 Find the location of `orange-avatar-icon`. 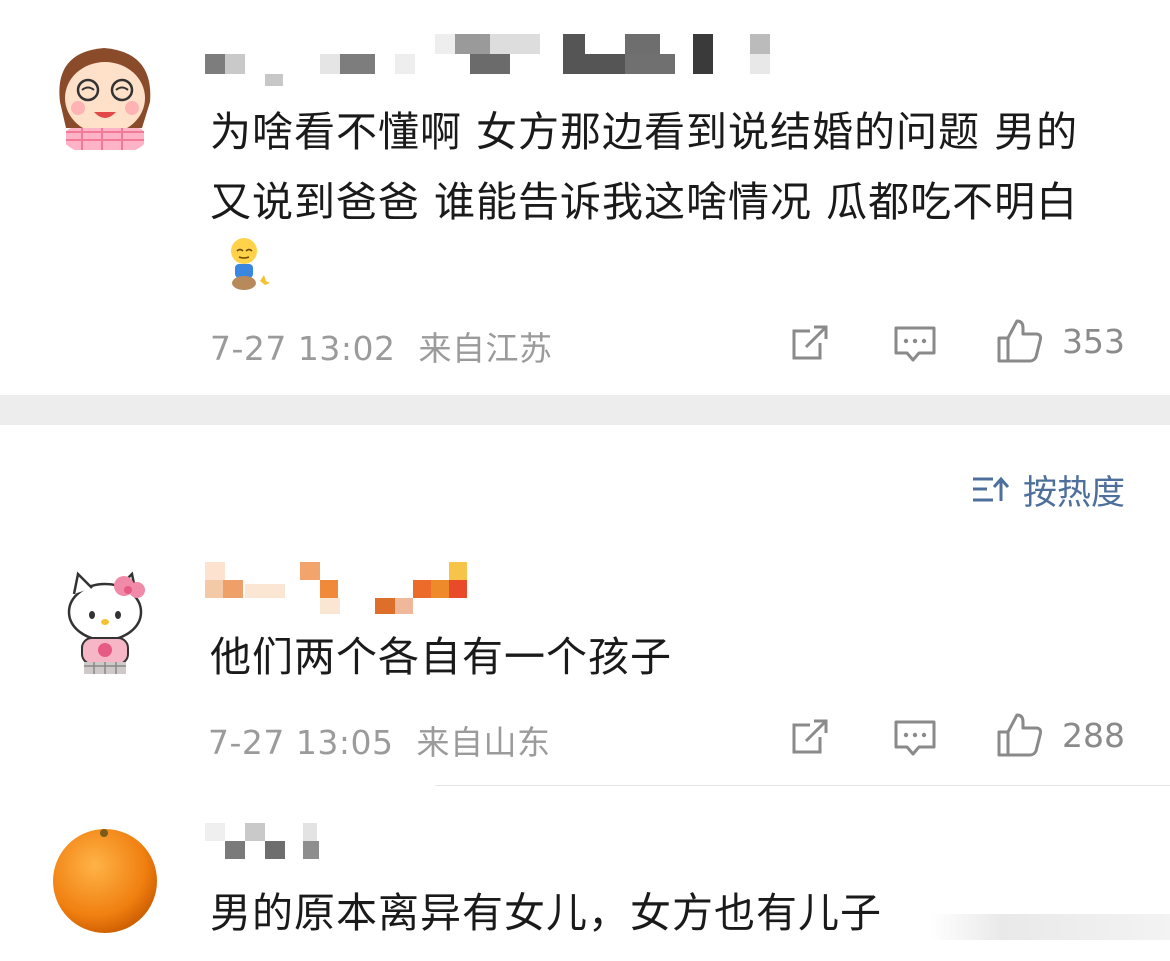

orange-avatar-icon is located at coordinates (105, 878).